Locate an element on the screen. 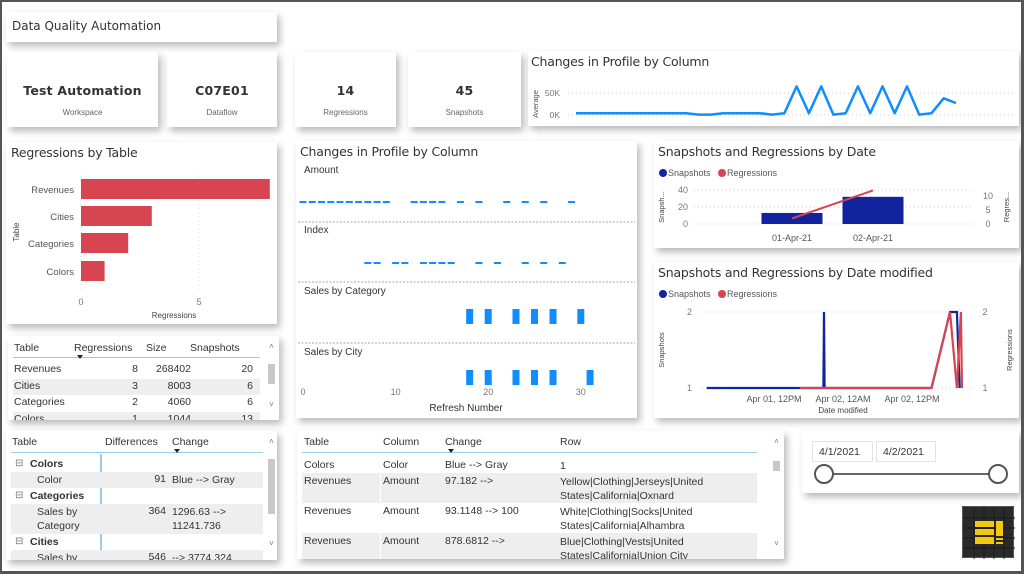  x-tick-label: 0 is located at coordinates (80, 302).